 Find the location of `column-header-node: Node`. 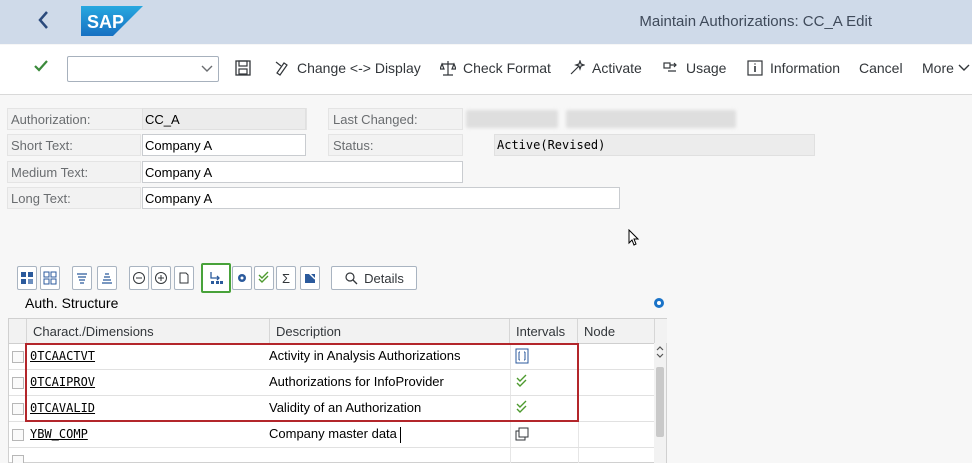

column-header-node: Node is located at coordinates (616, 331).